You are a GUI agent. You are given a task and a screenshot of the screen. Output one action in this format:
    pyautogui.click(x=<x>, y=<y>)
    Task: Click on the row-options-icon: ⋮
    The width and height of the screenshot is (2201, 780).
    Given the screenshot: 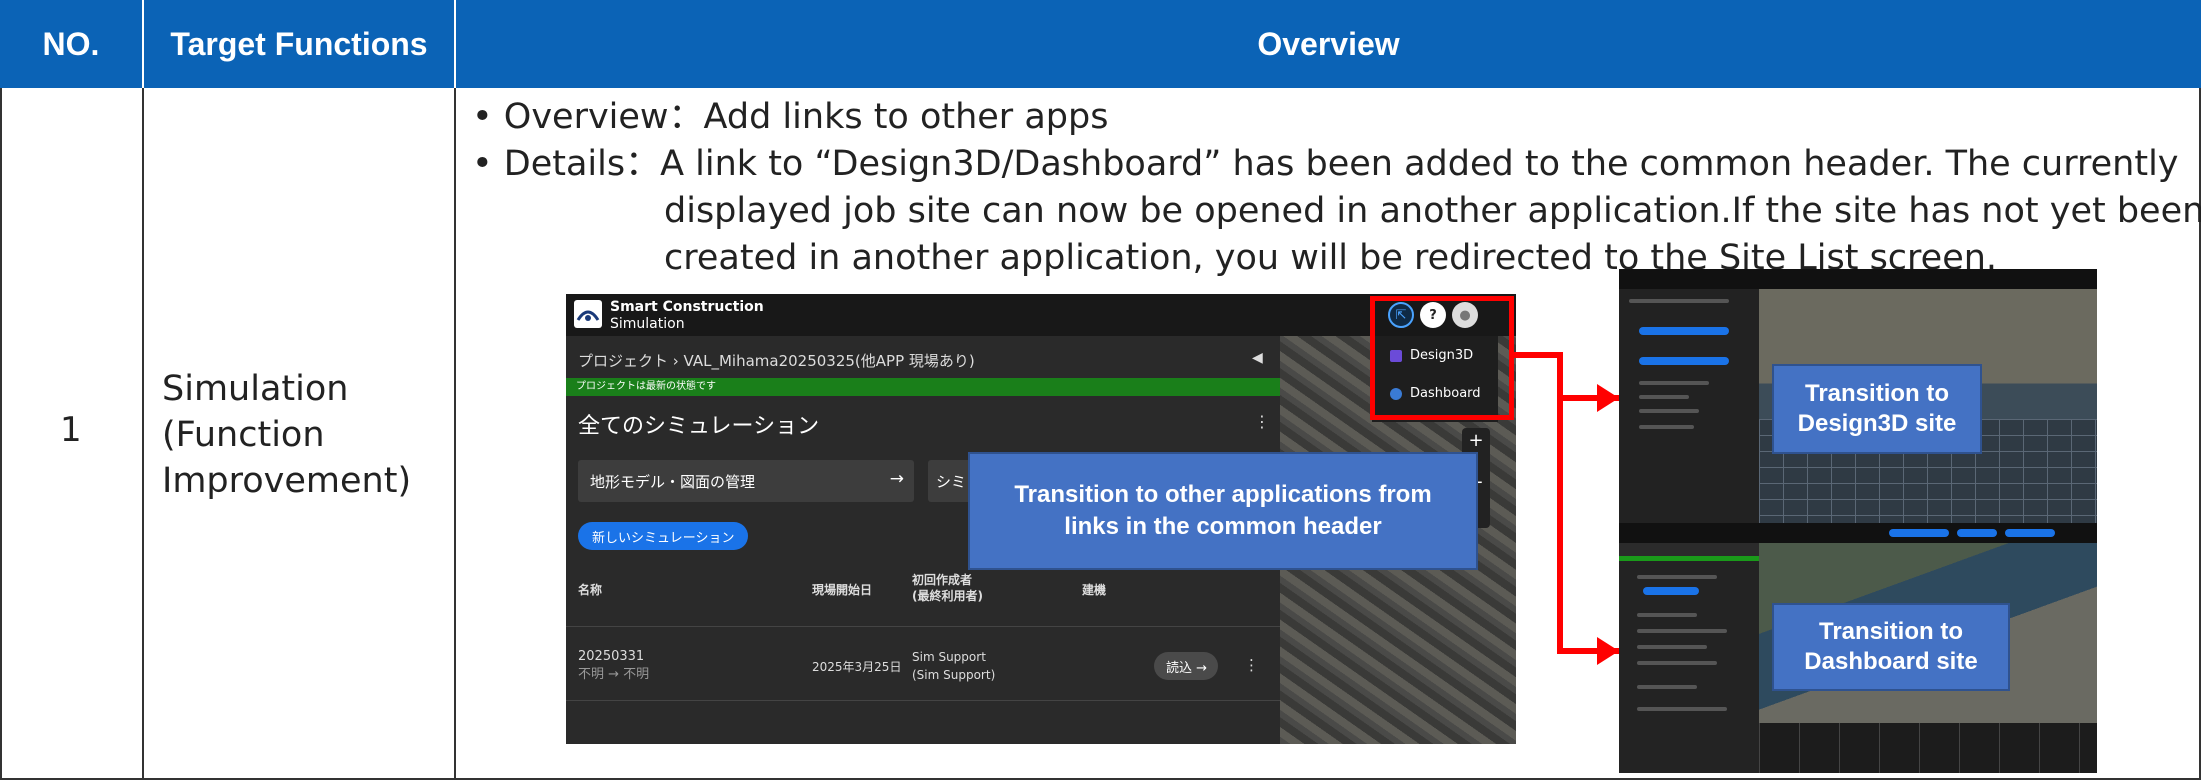 What is the action you would take?
    pyautogui.click(x=1251, y=665)
    